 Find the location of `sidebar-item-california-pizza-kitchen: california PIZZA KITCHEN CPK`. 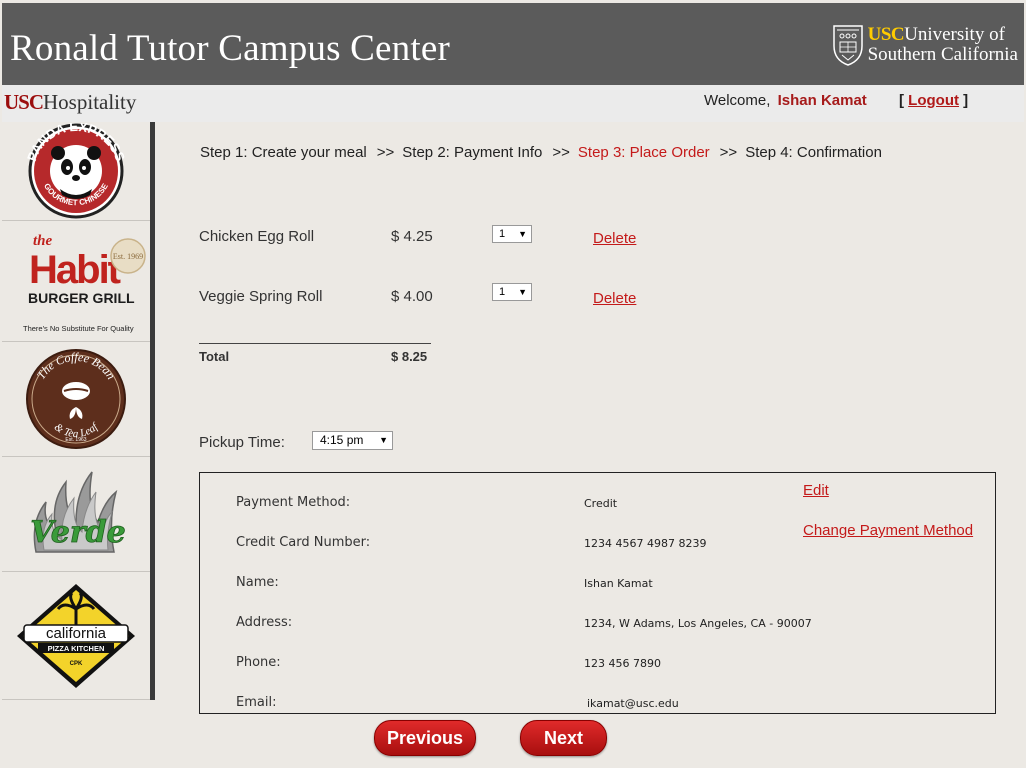

sidebar-item-california-pizza-kitchen: california PIZZA KITCHEN CPK is located at coordinates (76, 636).